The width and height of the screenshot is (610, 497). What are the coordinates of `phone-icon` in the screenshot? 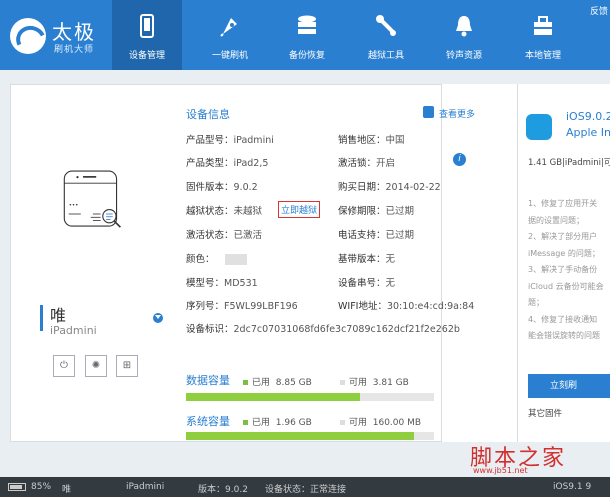 It's located at (147, 26).